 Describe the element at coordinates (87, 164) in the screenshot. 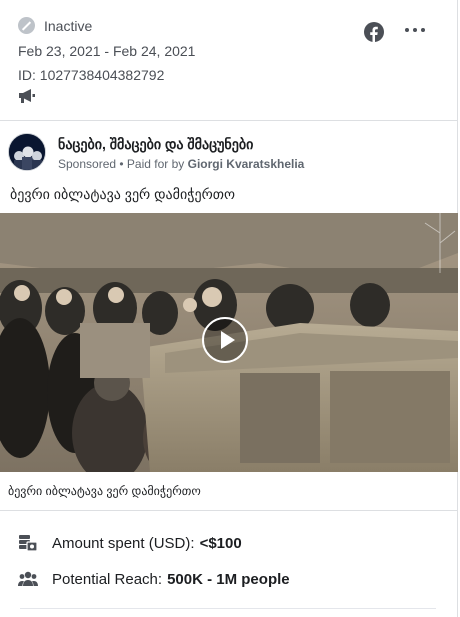

I see `sponsored-label: Sponsored` at that location.